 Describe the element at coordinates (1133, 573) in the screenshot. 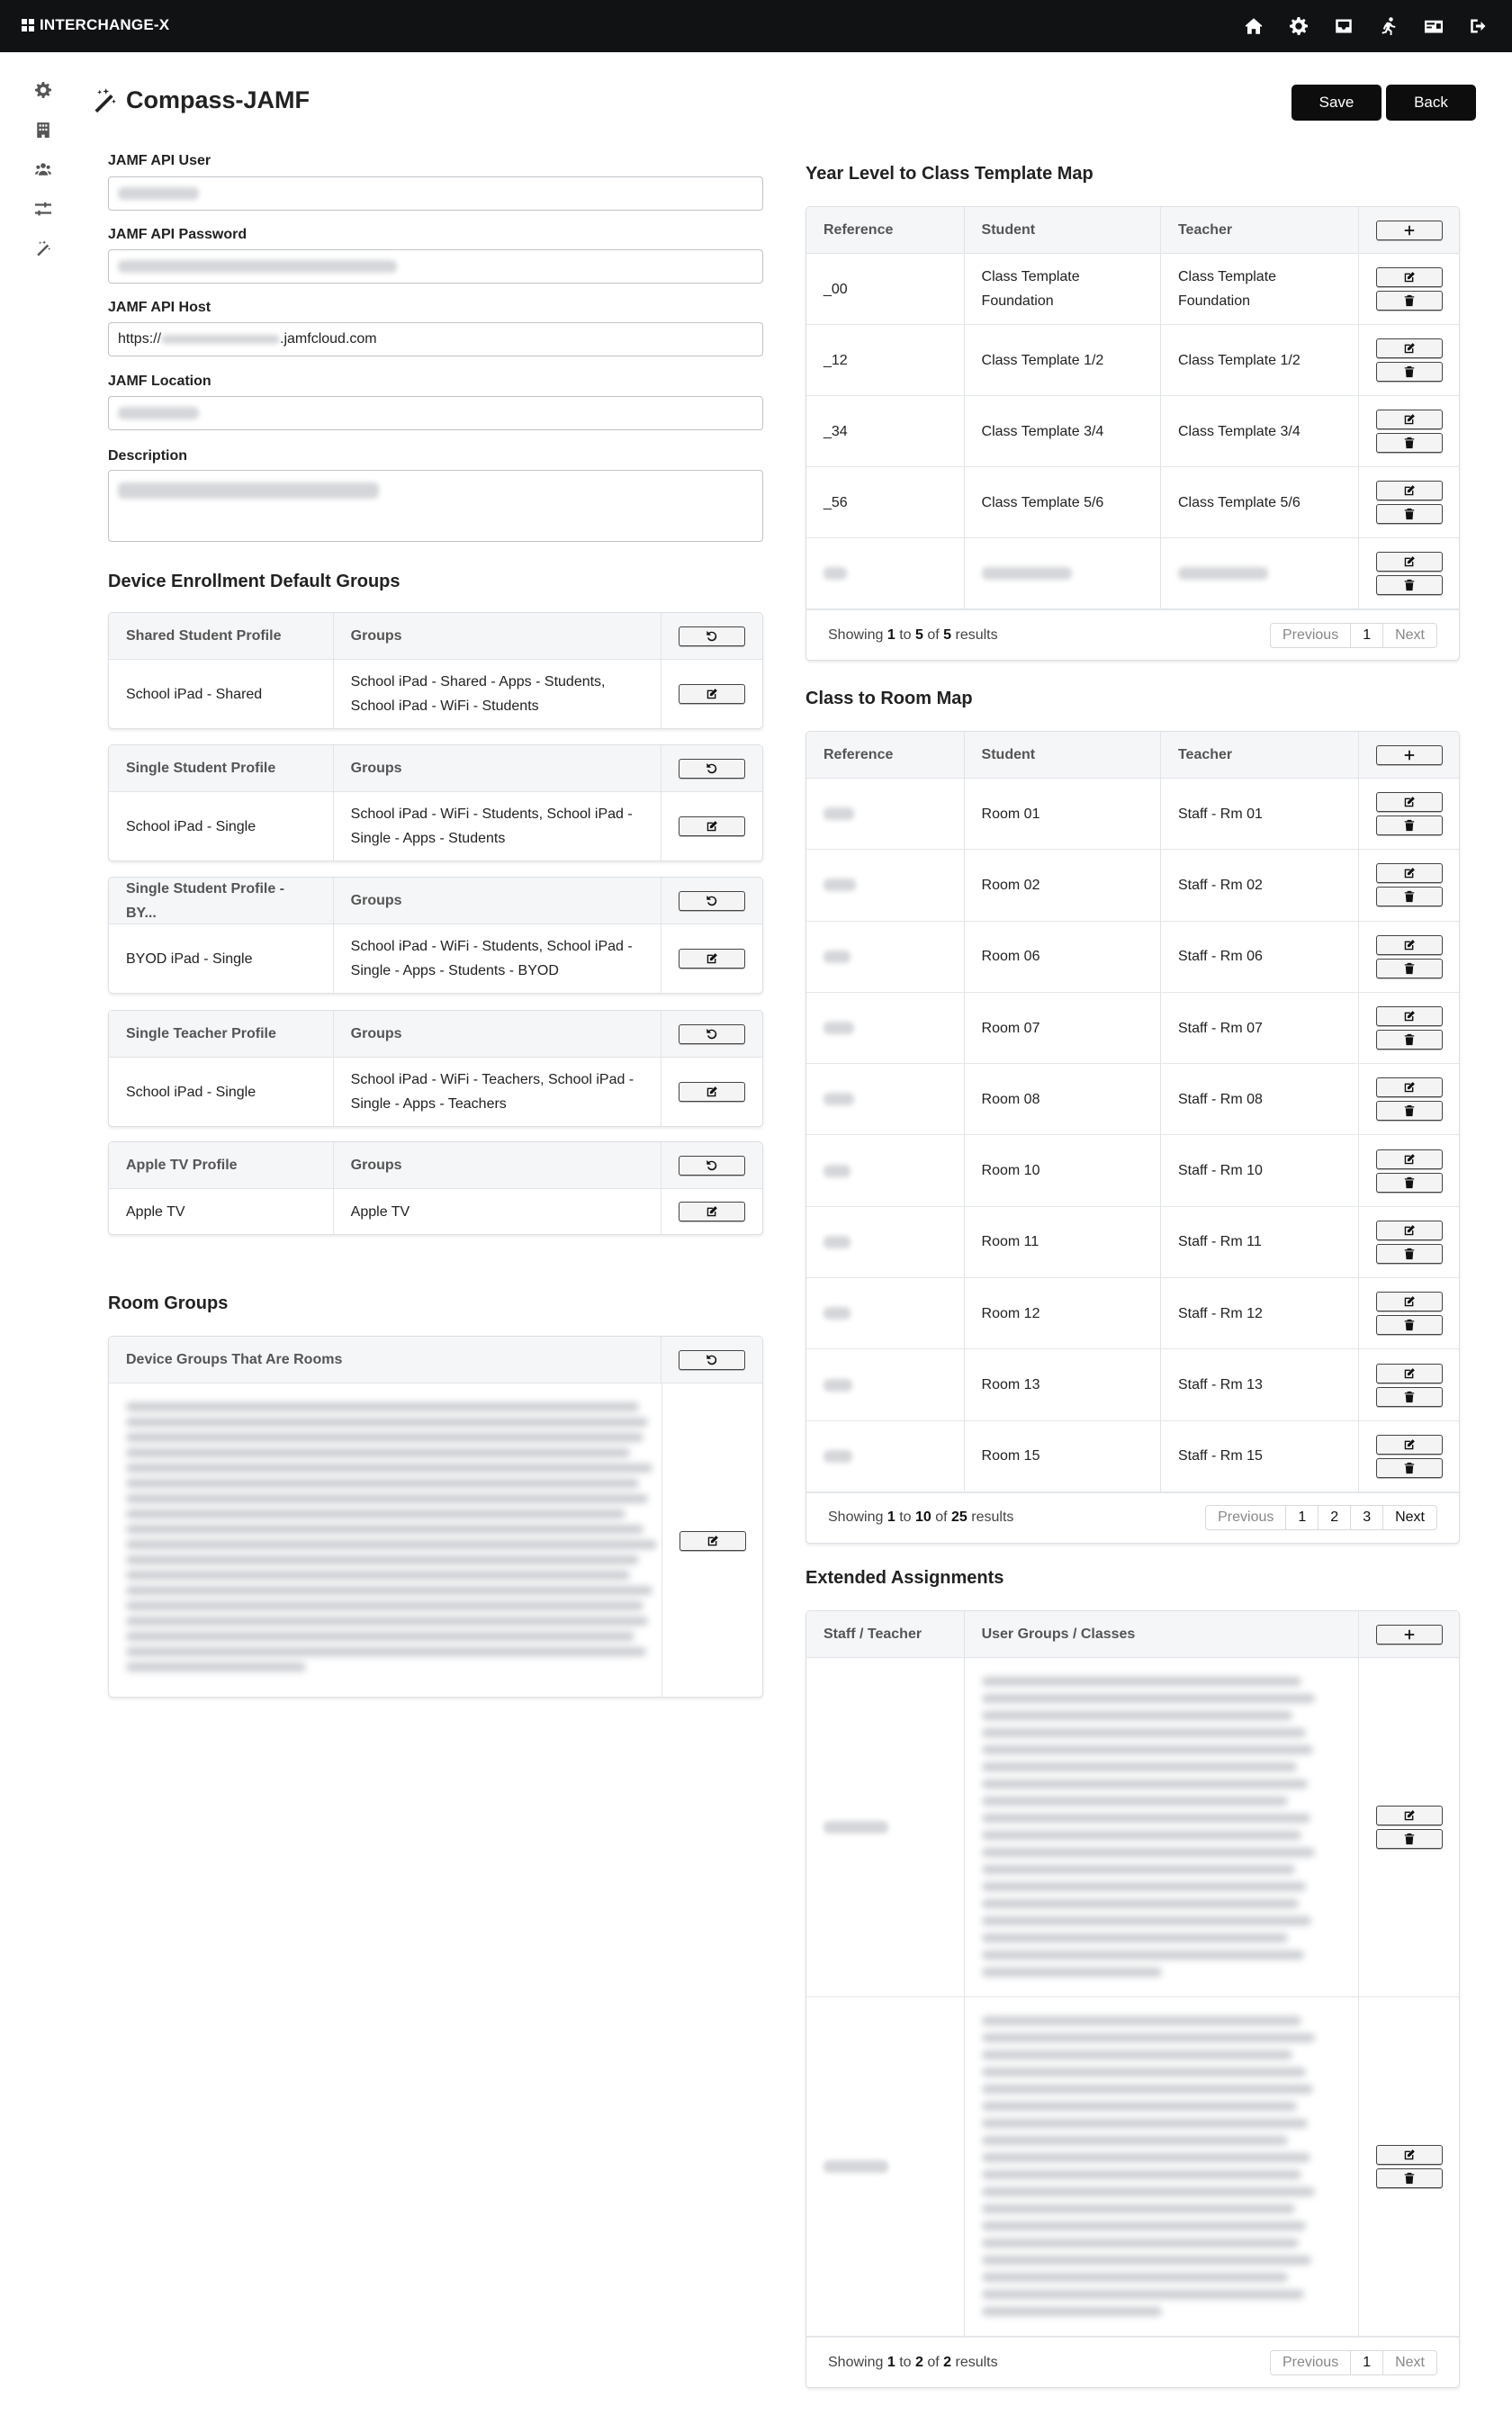

I see `table-row-redacted` at that location.